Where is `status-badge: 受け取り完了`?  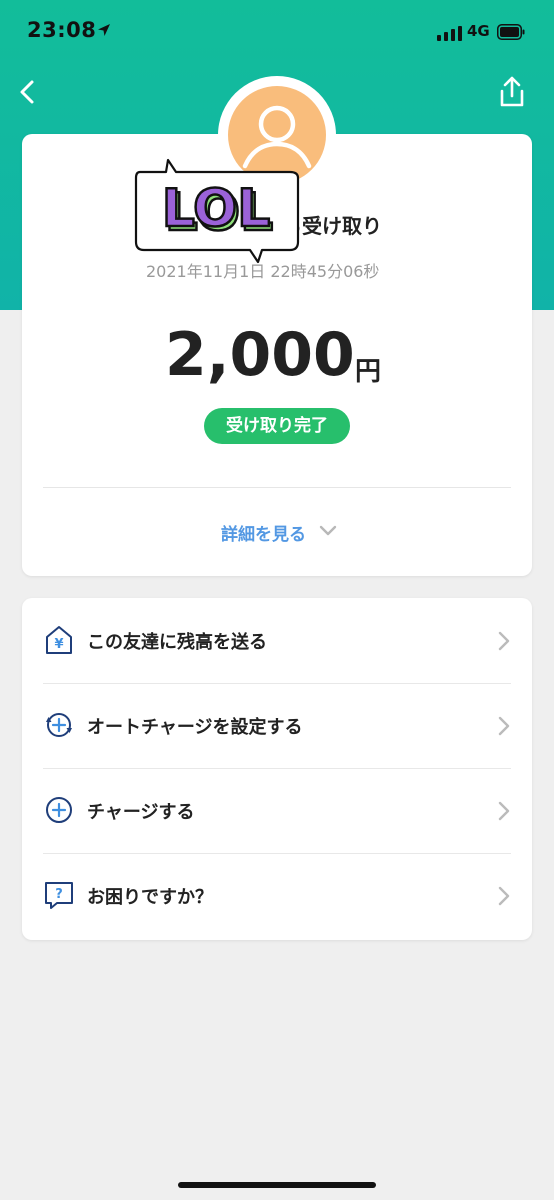 status-badge: 受け取り完了 is located at coordinates (277, 426).